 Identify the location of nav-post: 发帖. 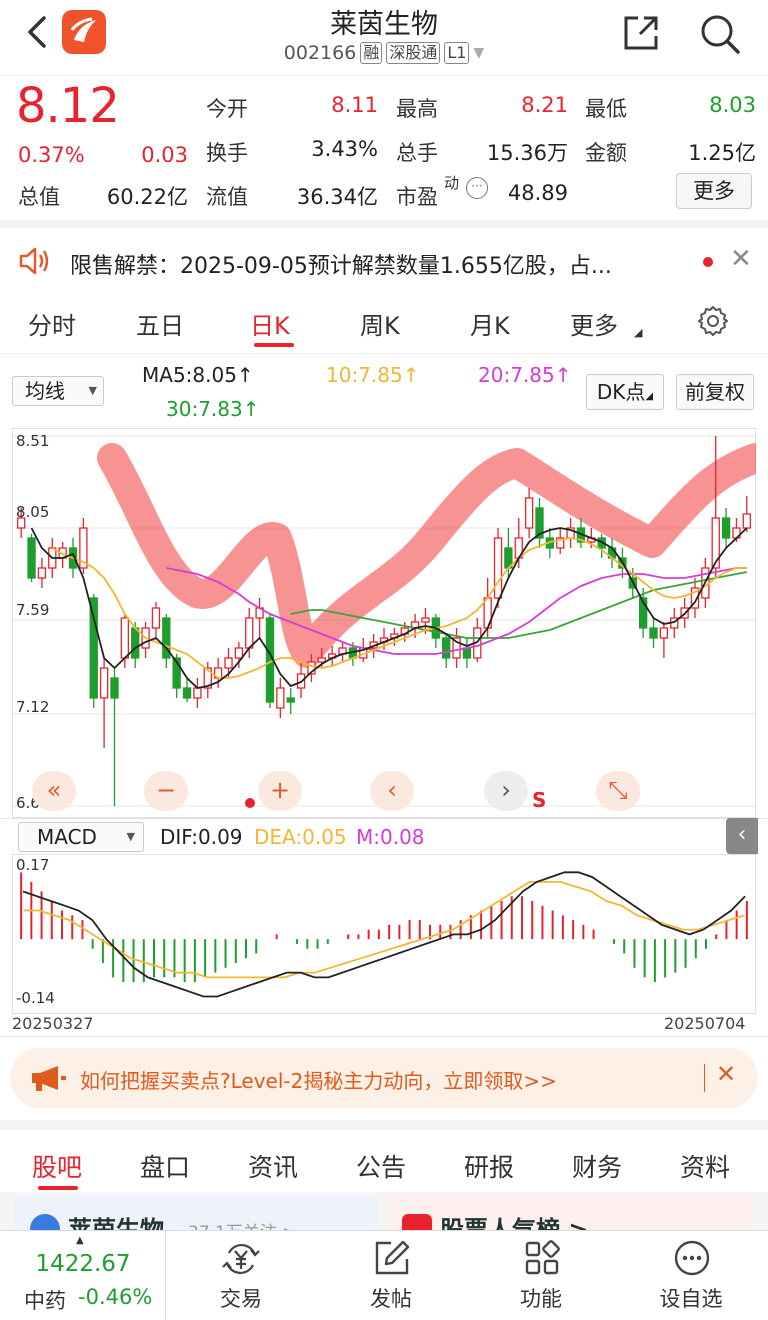
(391, 1275).